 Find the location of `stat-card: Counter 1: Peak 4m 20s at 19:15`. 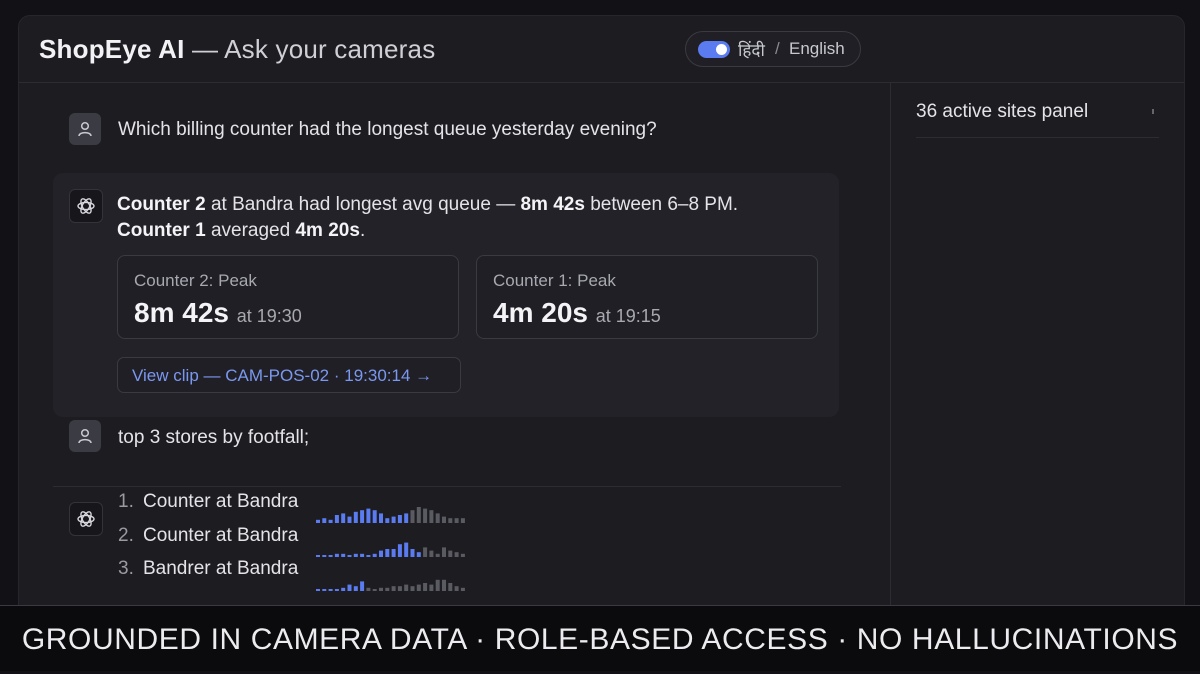

stat-card: Counter 1: Peak 4m 20s at 19:15 is located at coordinates (647, 297).